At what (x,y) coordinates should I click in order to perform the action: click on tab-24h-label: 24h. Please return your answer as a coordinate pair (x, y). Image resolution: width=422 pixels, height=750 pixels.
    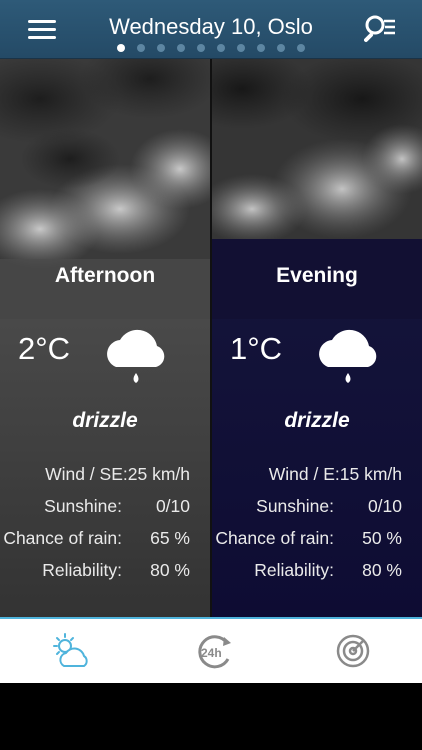
    Looking at the image, I should click on (211, 653).